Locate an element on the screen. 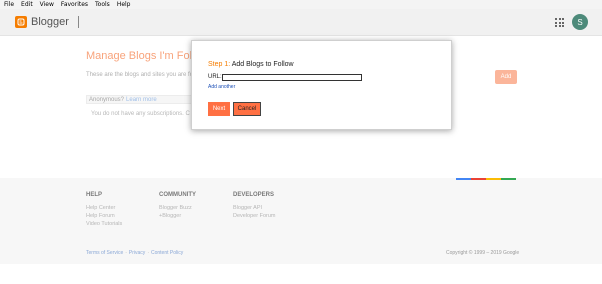 The height and width of the screenshot is (284, 602). blogger-buzz-link: Blogger Buzz is located at coordinates (177, 208).